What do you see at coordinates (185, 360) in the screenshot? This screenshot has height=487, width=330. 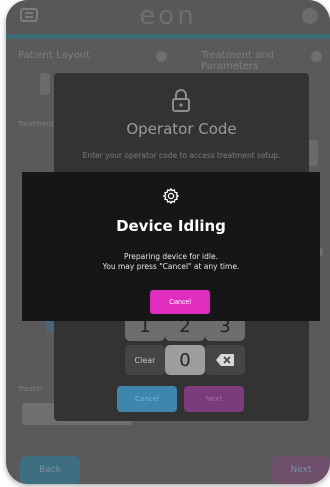 I see `keypad-key-0: 0` at bounding box center [185, 360].